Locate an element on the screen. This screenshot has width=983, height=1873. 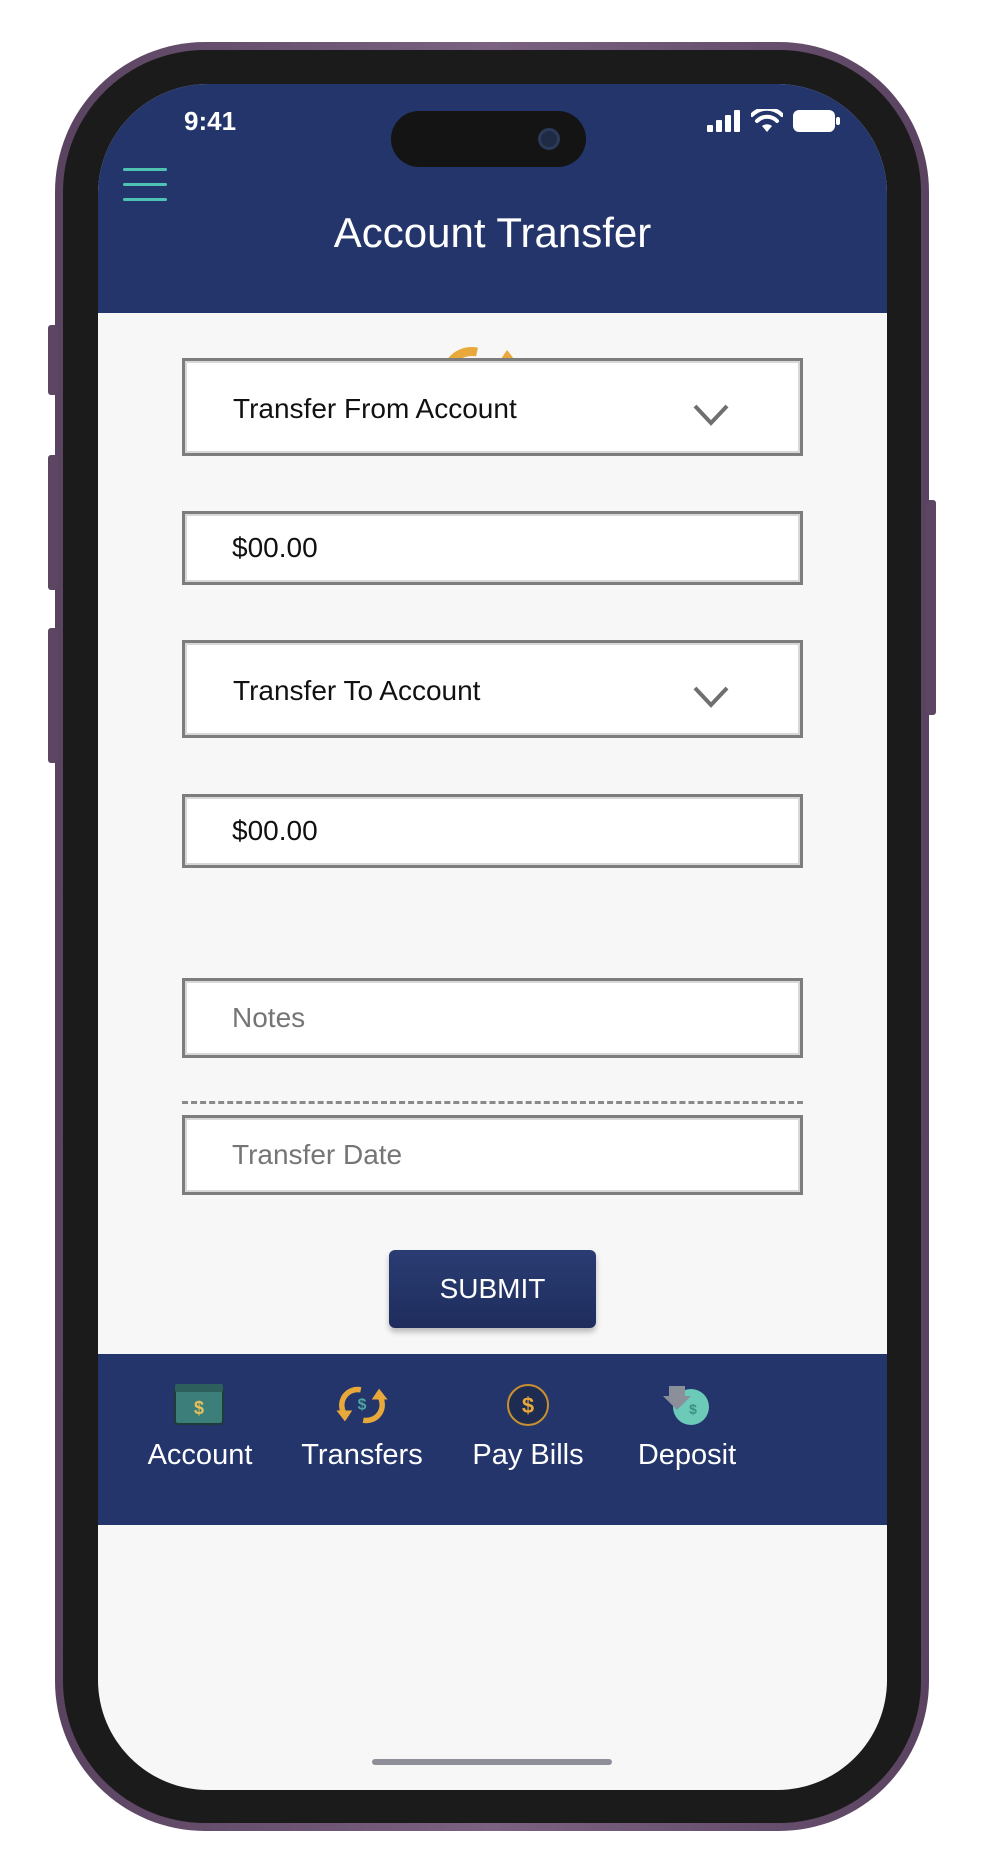
wallet-icon: $ is located at coordinates (199, 1404).